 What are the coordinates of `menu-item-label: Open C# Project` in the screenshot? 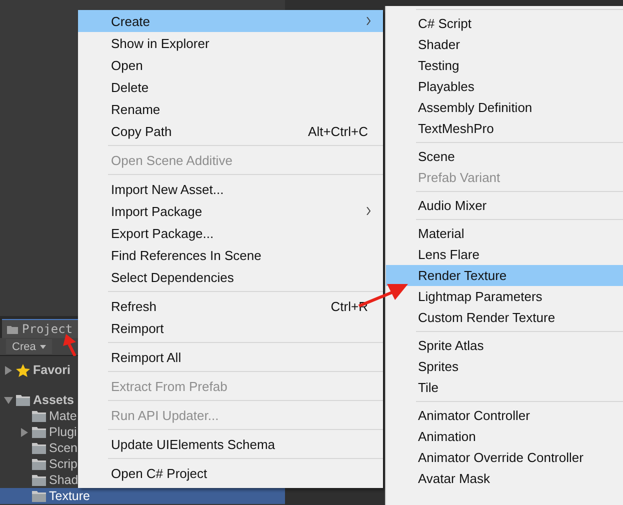 It's located at (159, 473).